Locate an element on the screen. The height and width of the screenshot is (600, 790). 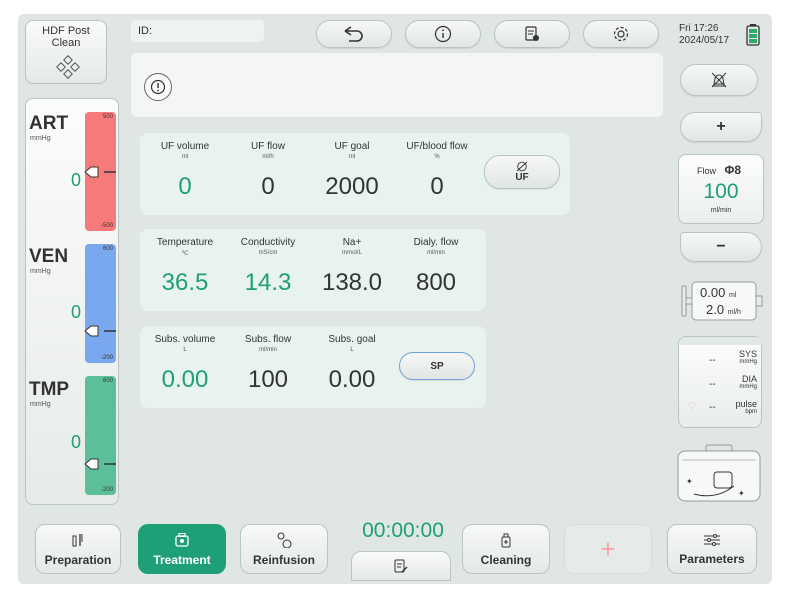
uf-volume-value: 0 is located at coordinates (185, 186).